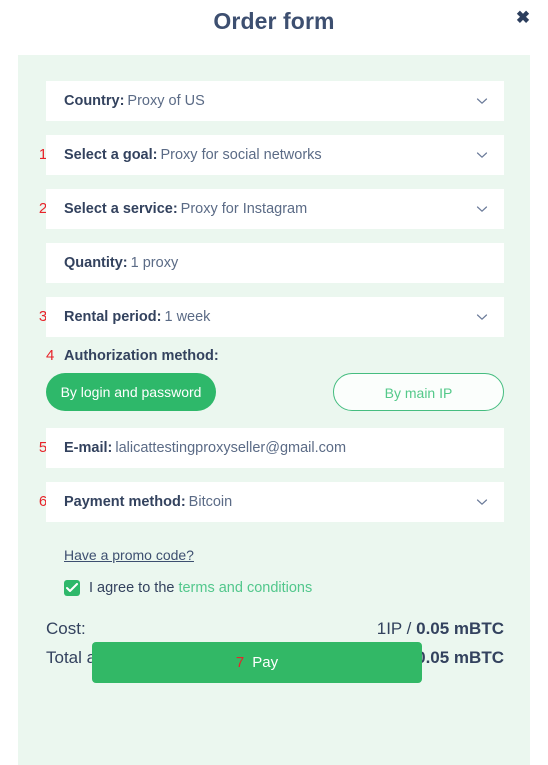 The width and height of the screenshot is (548, 765). What do you see at coordinates (166, 101) in the screenshot?
I see `country-value: Proxy of US` at bounding box center [166, 101].